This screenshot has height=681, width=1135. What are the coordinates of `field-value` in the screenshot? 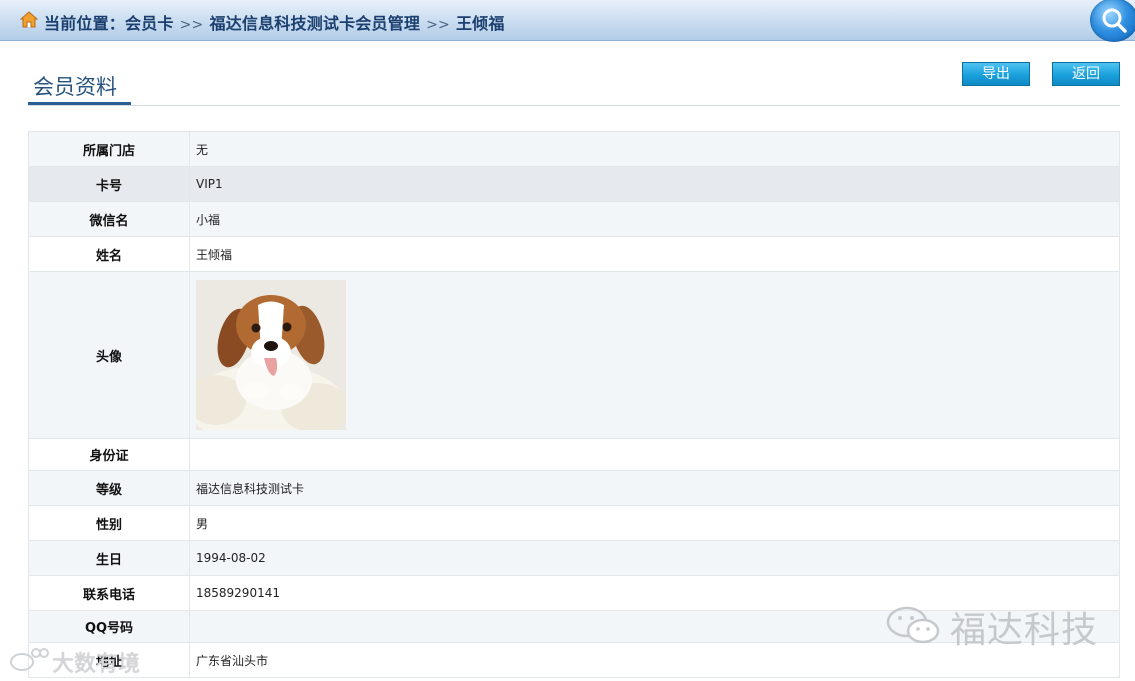 It's located at (654, 454).